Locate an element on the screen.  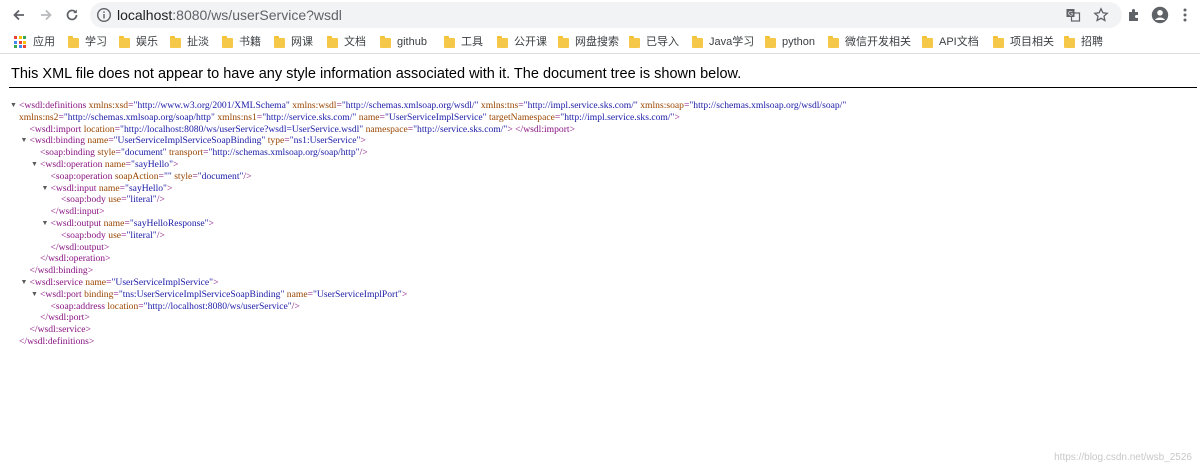
forward-arrow-icon is located at coordinates (46, 15).